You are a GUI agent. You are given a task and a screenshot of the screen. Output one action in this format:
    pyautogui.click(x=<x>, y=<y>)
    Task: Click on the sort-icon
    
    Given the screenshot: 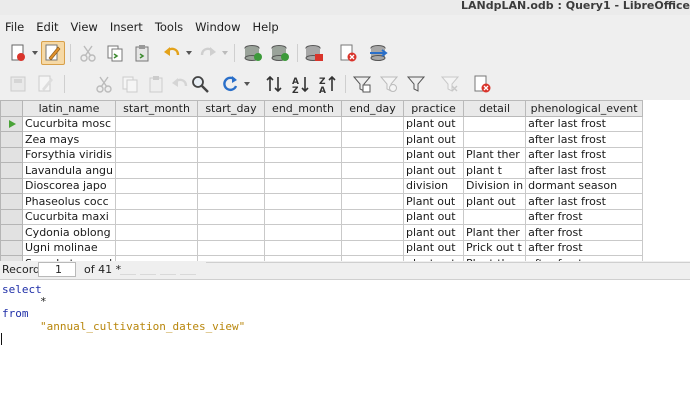 What is the action you would take?
    pyautogui.click(x=274, y=84)
    